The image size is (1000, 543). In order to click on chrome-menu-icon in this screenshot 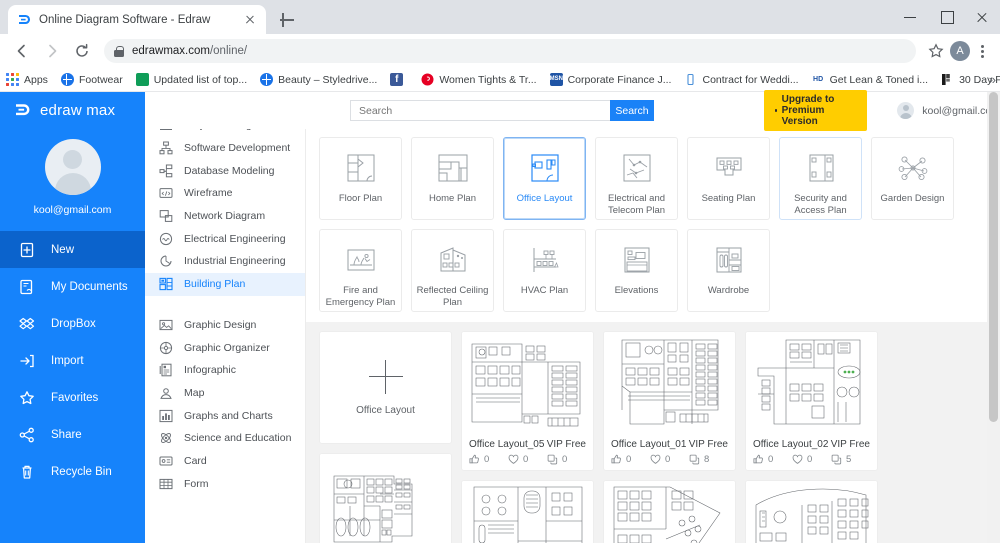, I will do `click(982, 51)`.